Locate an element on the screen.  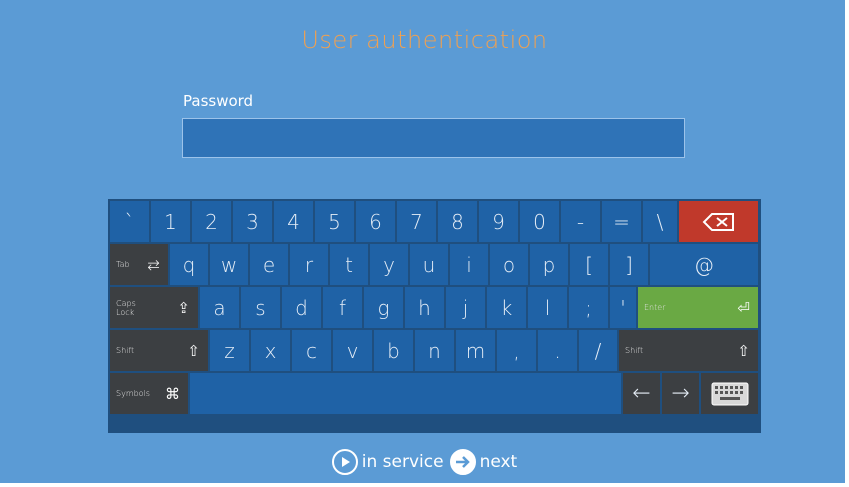
tab-label: Tab is located at coordinates (123, 264).